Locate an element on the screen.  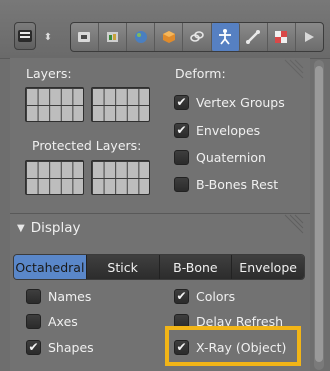
protected-layers-grid-right is located at coordinates (120, 177).